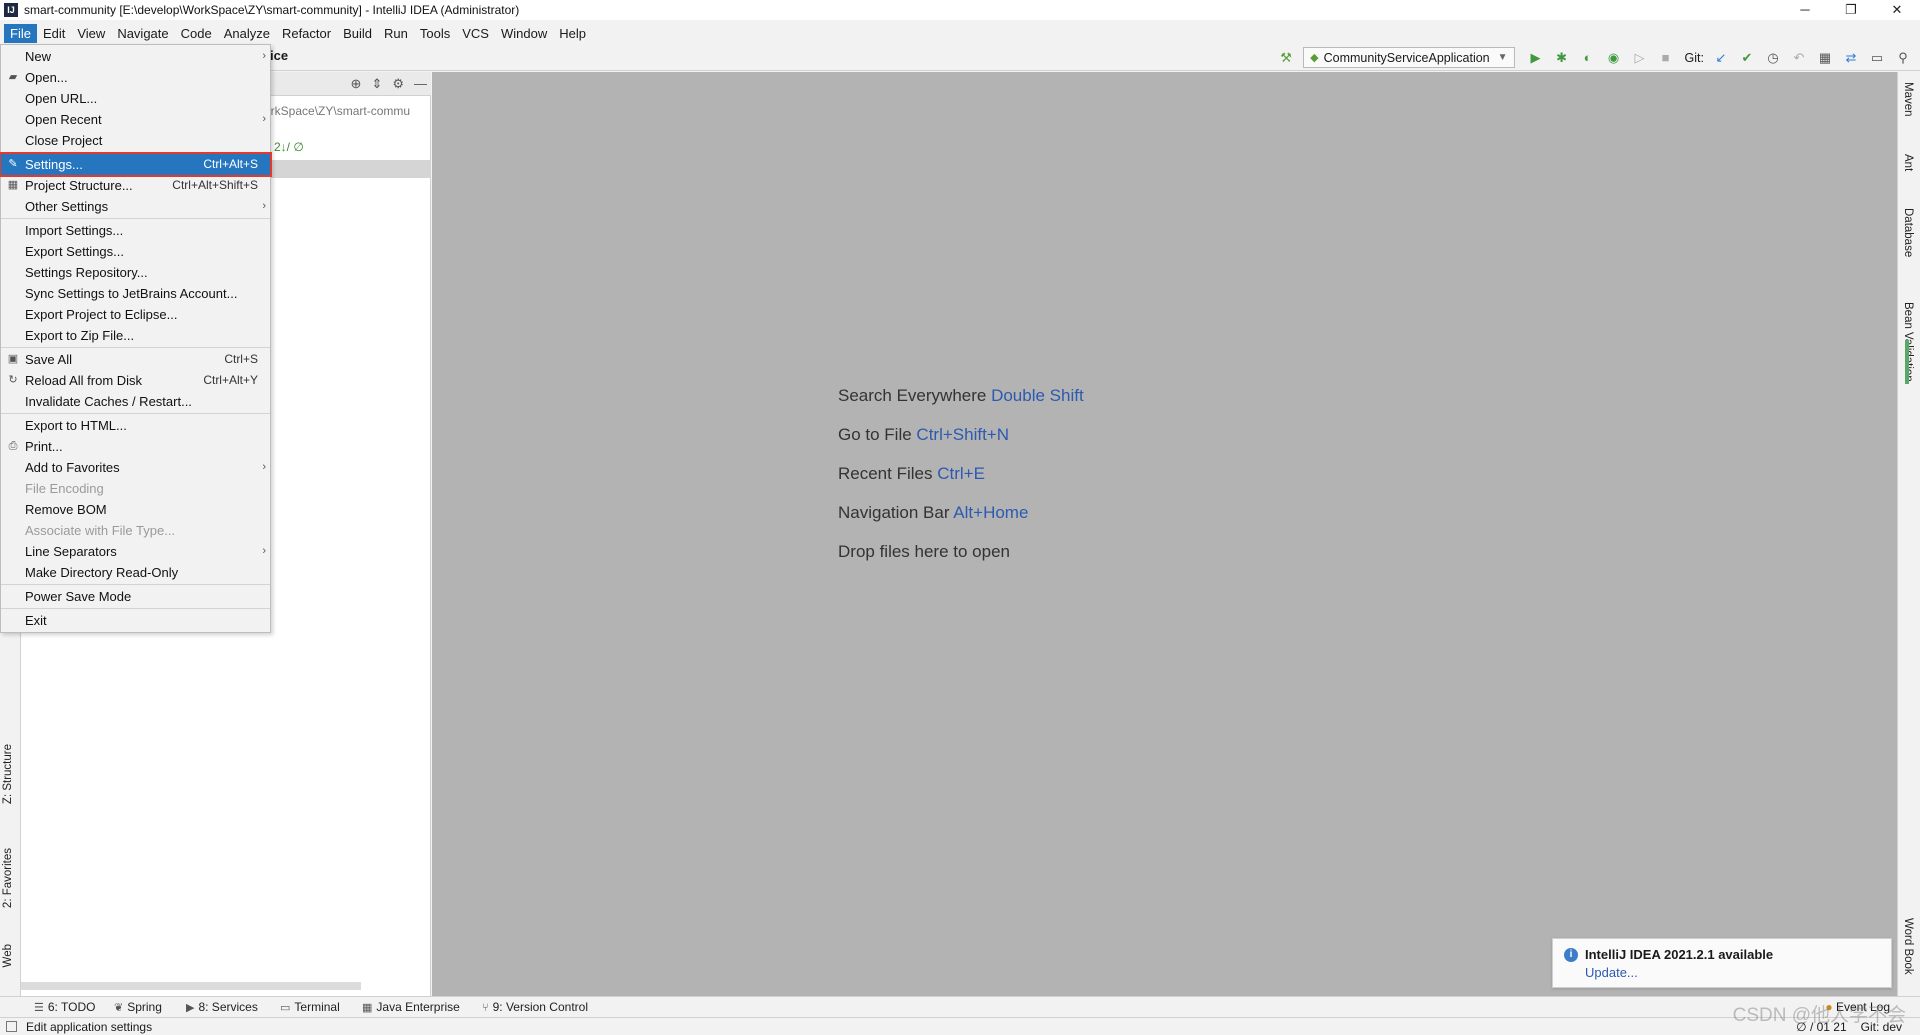 The width and height of the screenshot is (1920, 1035). I want to click on tab-terminal: ▭ Terminal, so click(310, 1007).